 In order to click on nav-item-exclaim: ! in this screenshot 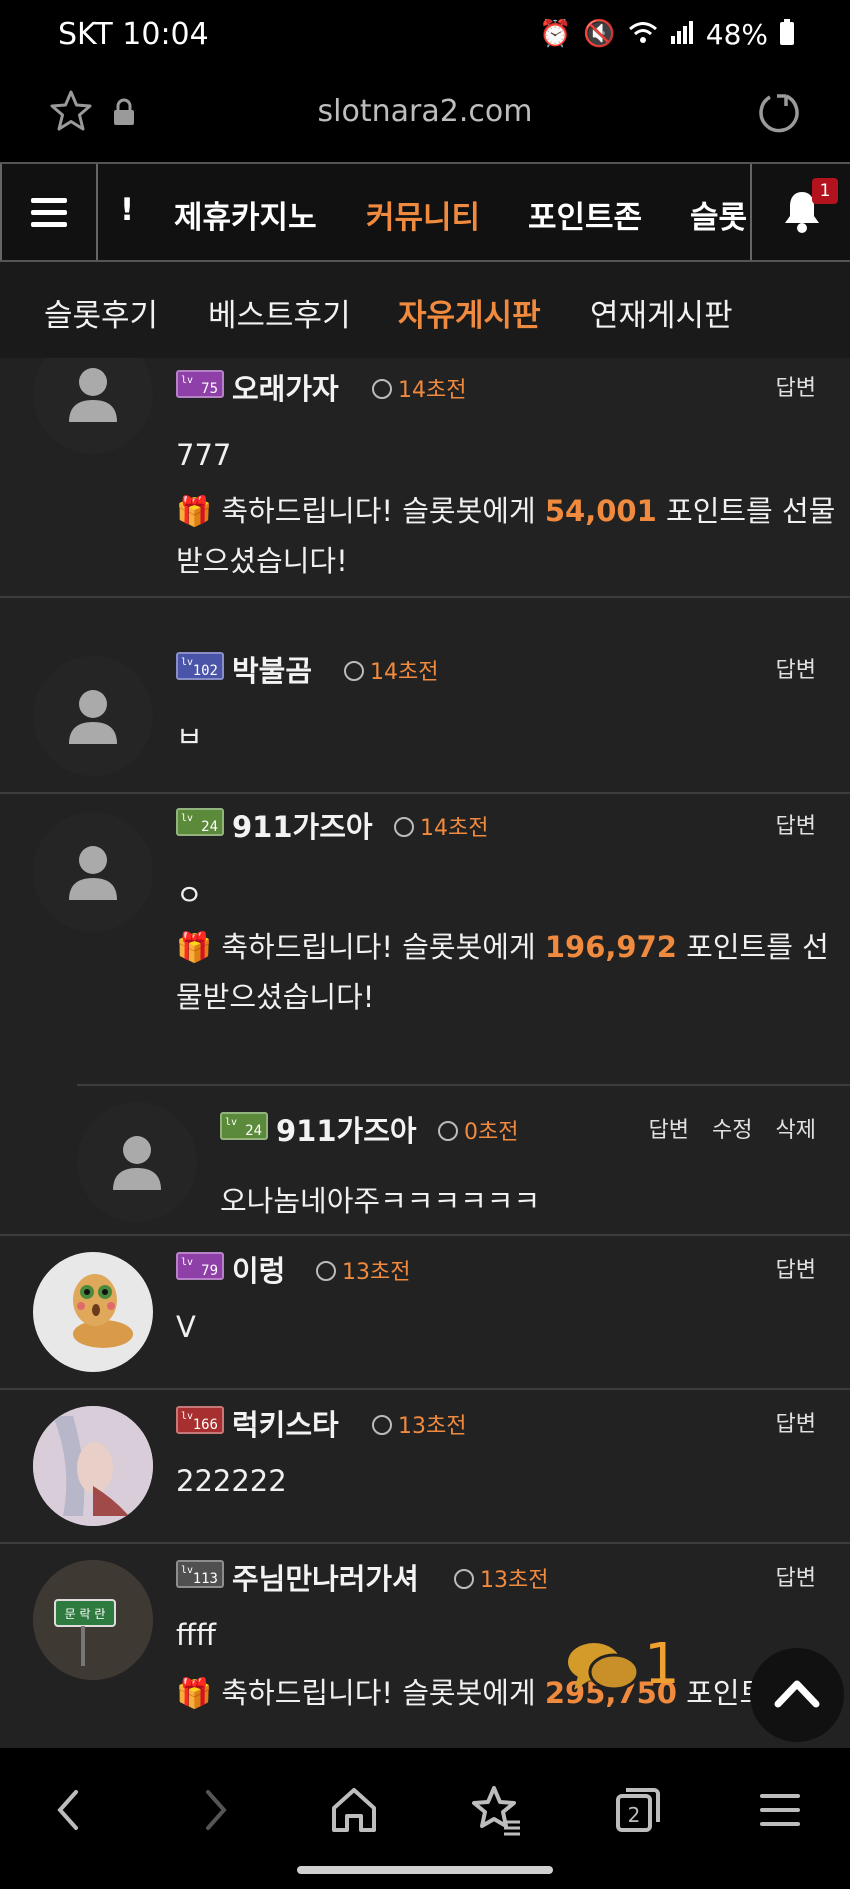, I will do `click(127, 210)`.